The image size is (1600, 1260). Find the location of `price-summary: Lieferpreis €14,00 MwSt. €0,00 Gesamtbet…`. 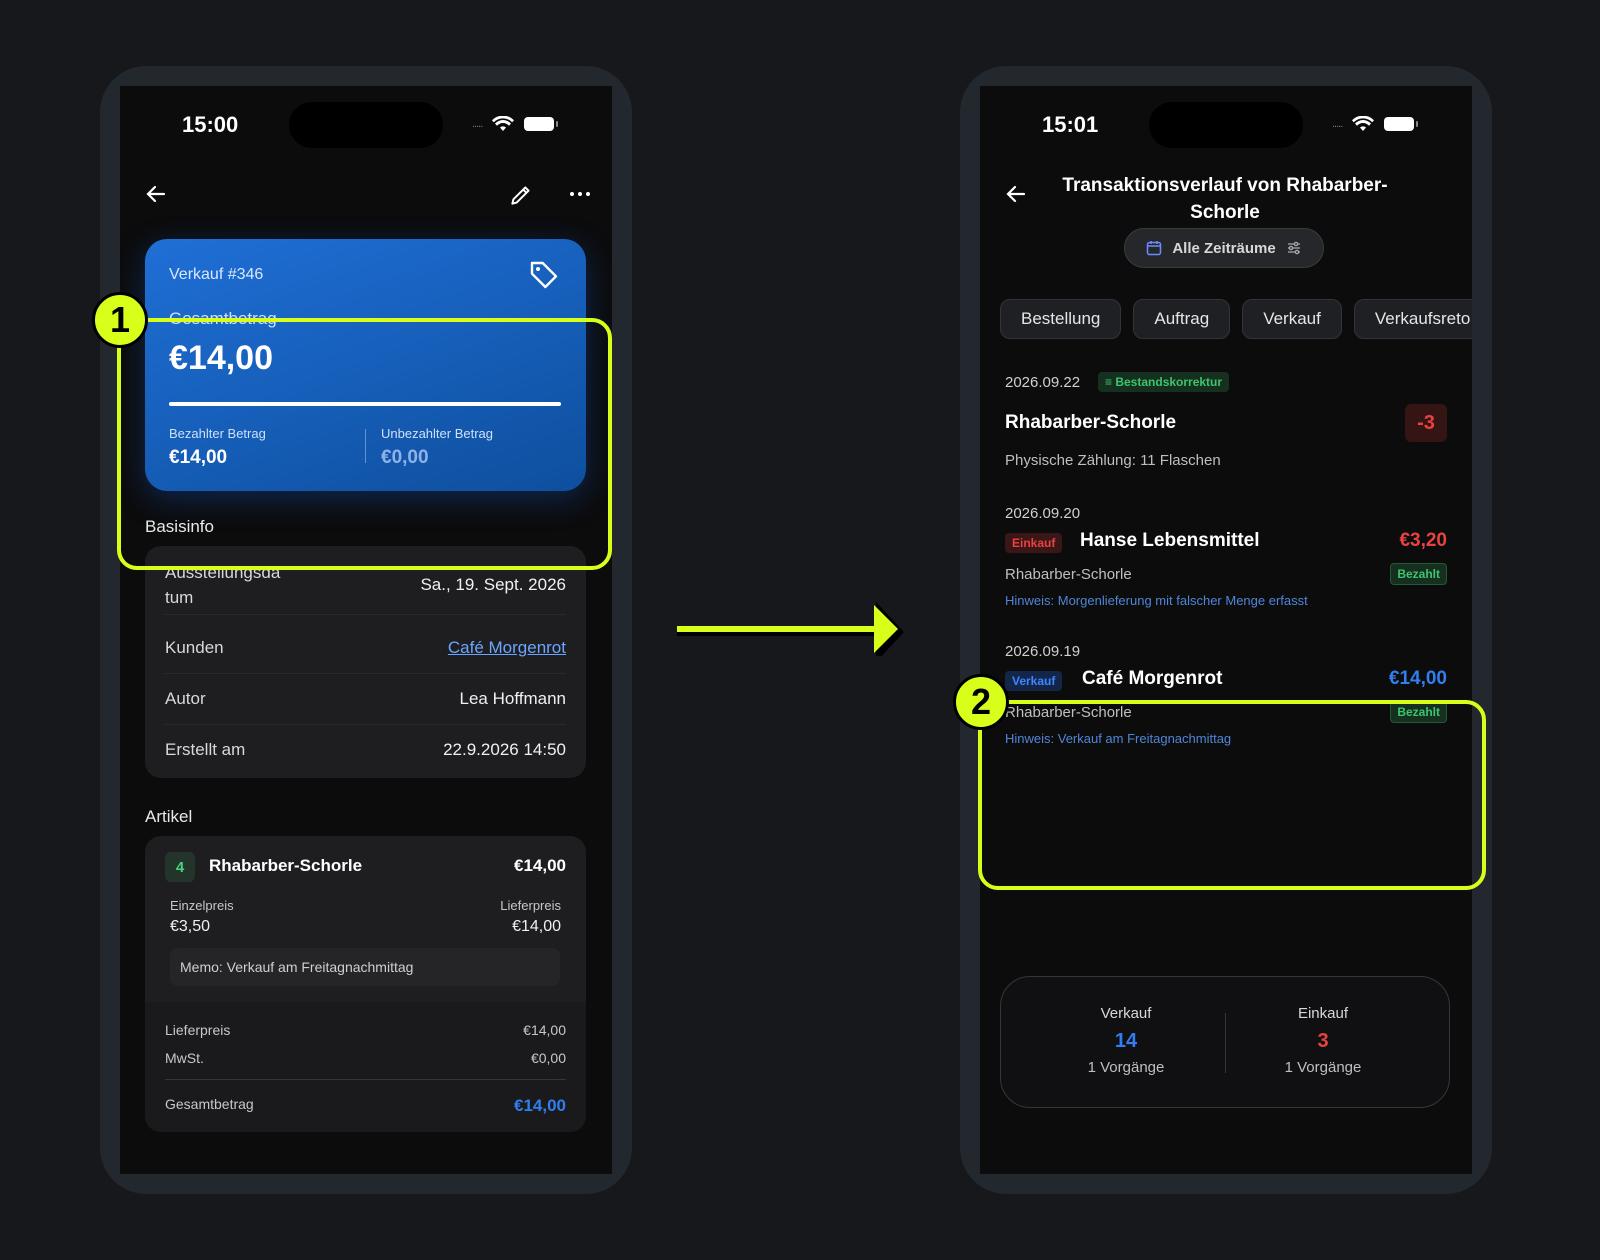

price-summary: Lieferpreis €14,00 MwSt. €0,00 Gesamtbet… is located at coordinates (365, 1067).